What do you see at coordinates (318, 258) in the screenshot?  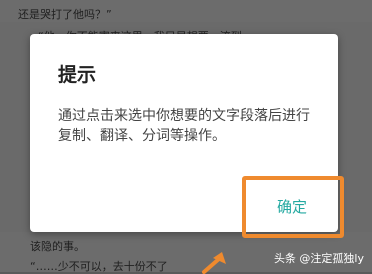 I see `watermark: 头条 @注定孤独ly` at bounding box center [318, 258].